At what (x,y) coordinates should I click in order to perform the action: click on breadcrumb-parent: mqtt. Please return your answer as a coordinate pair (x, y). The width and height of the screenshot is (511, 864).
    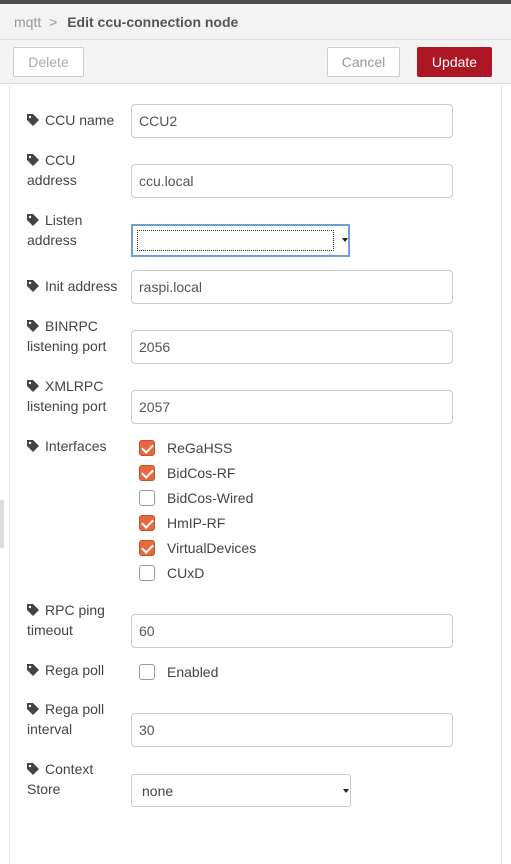
    Looking at the image, I should click on (27, 22).